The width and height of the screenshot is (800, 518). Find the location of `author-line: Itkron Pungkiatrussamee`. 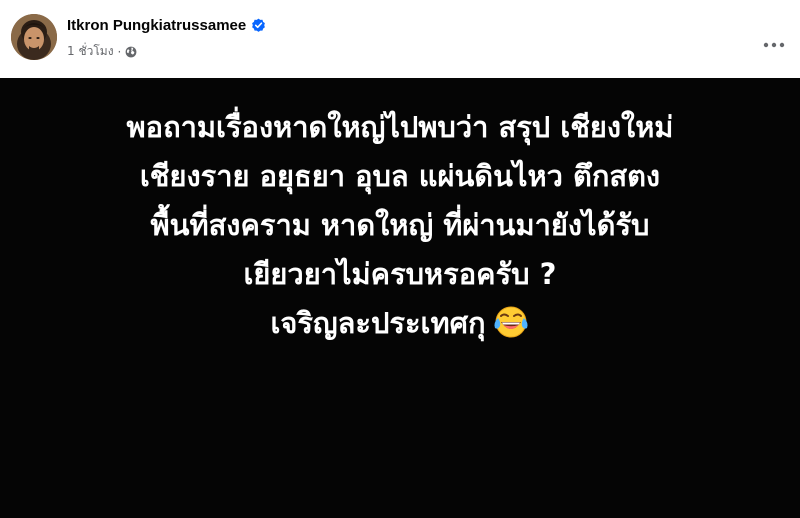

author-line: Itkron Pungkiatrussamee is located at coordinates (166, 25).